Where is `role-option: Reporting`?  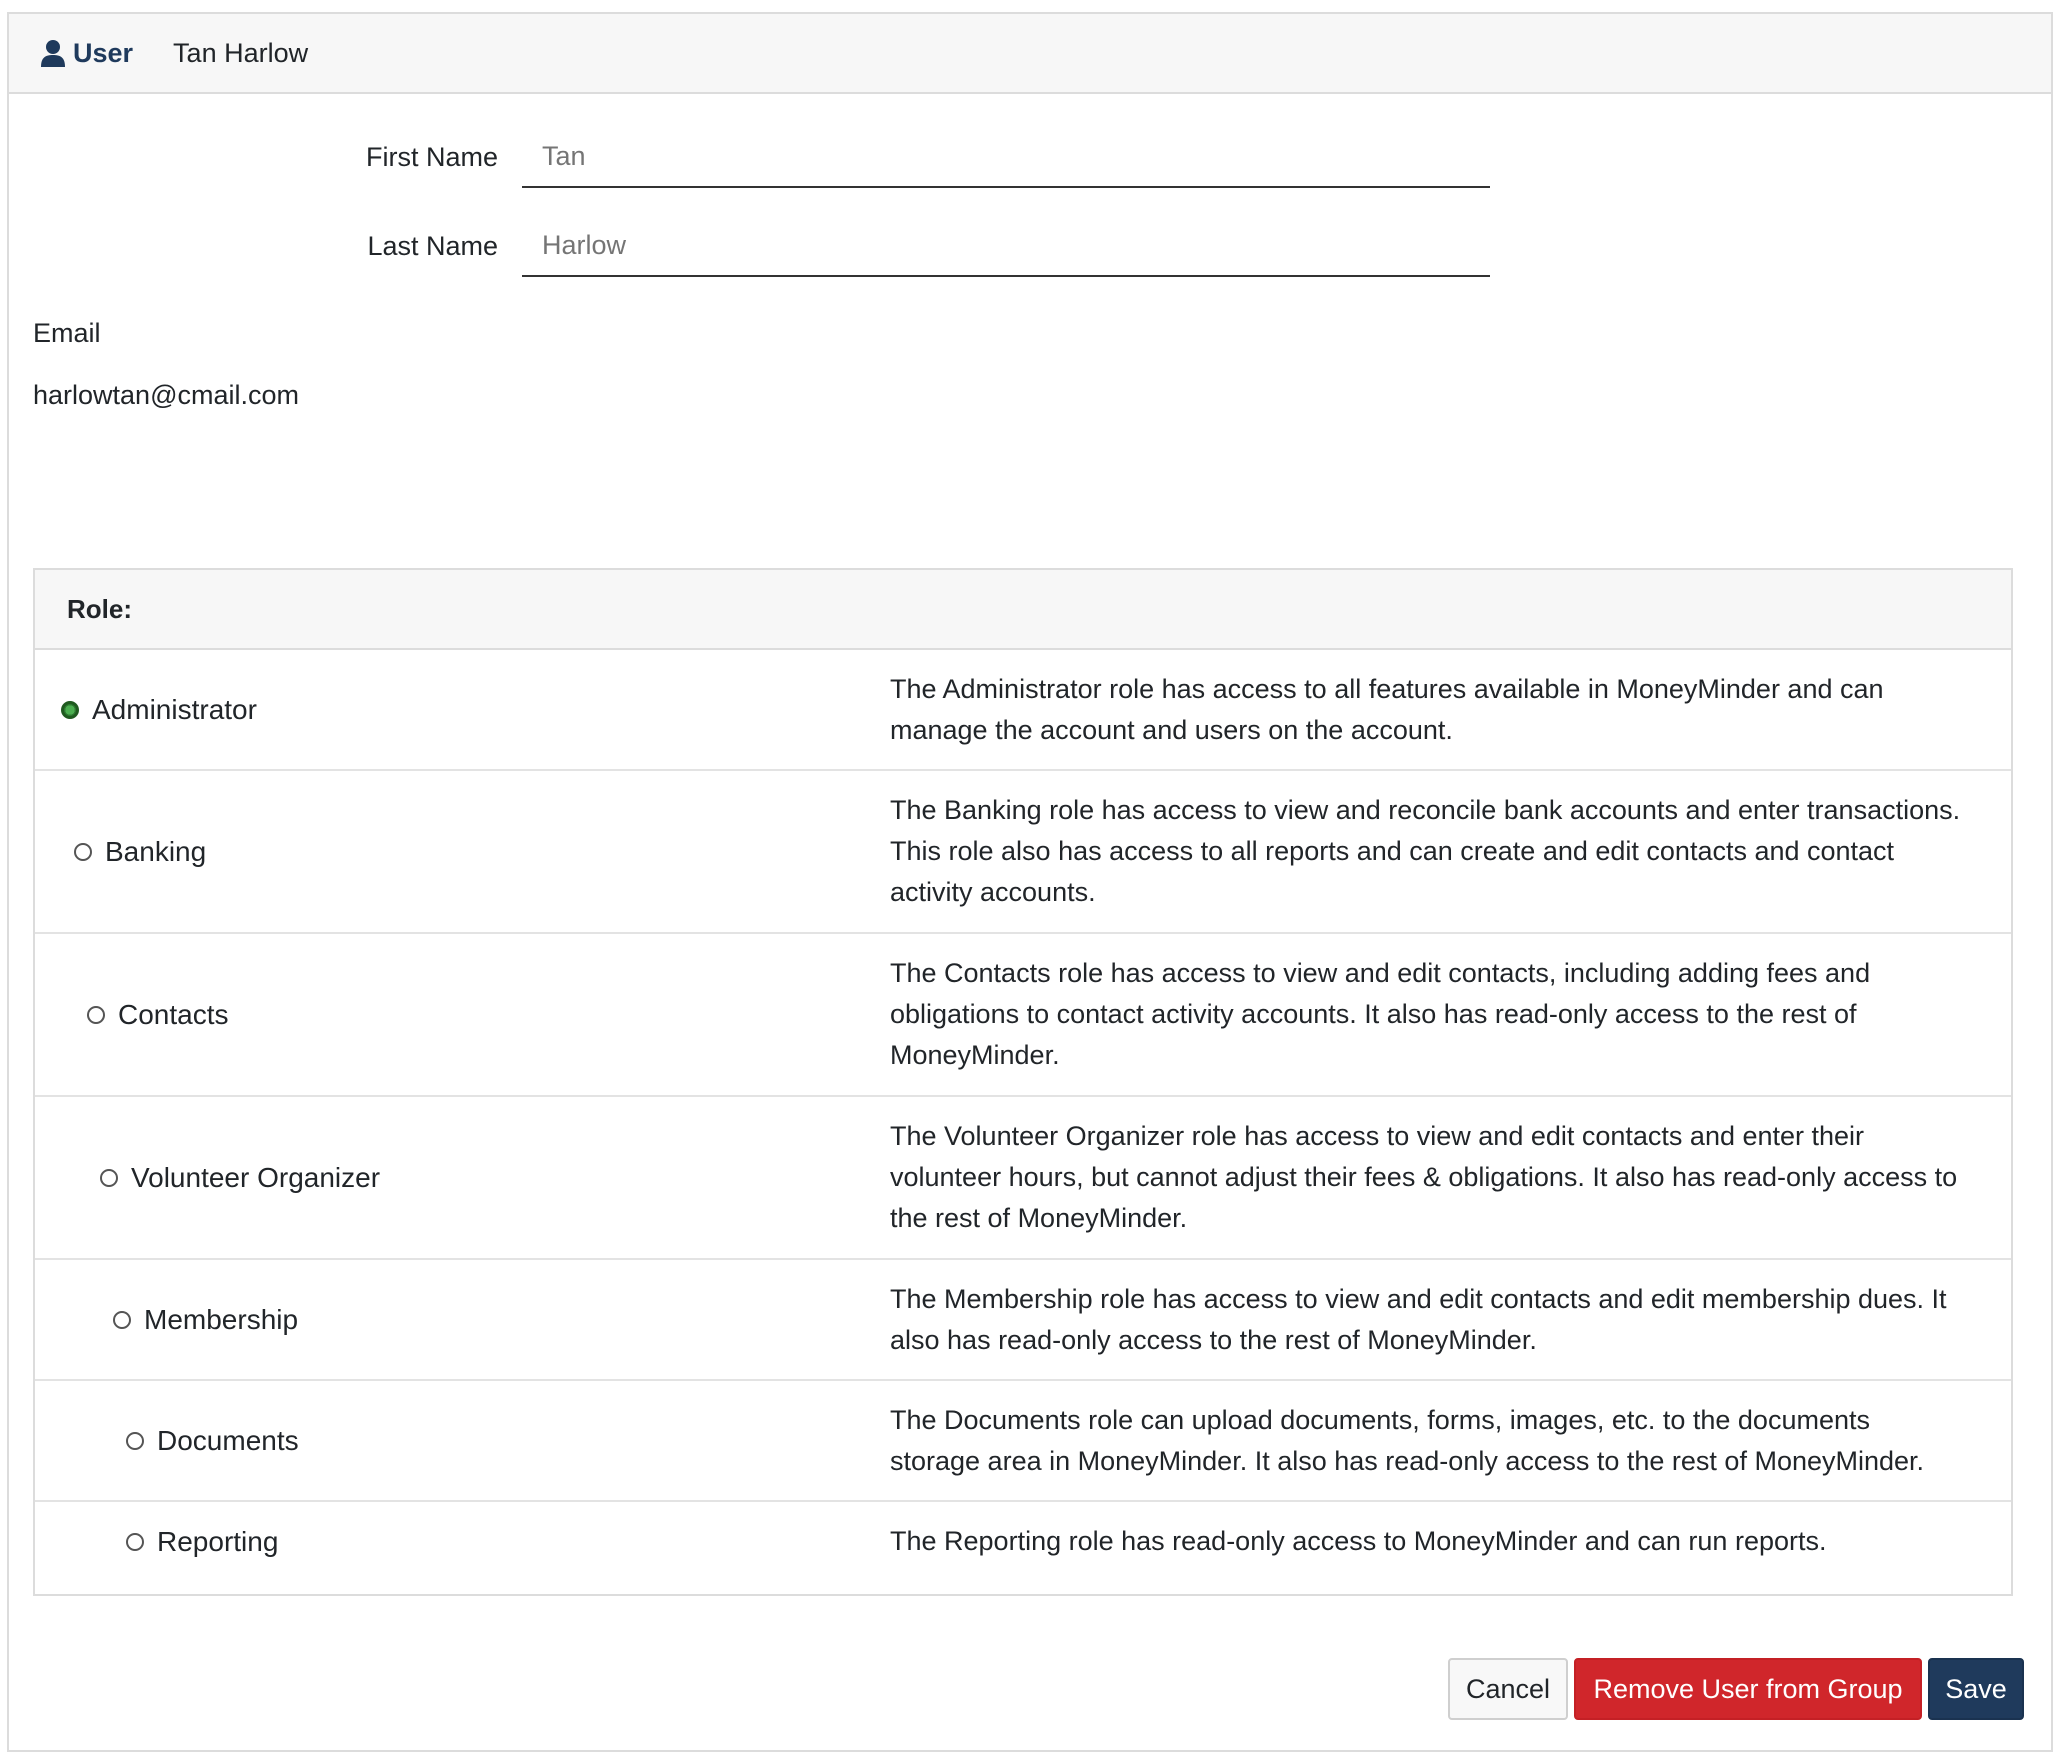 role-option: Reporting is located at coordinates (462, 1541).